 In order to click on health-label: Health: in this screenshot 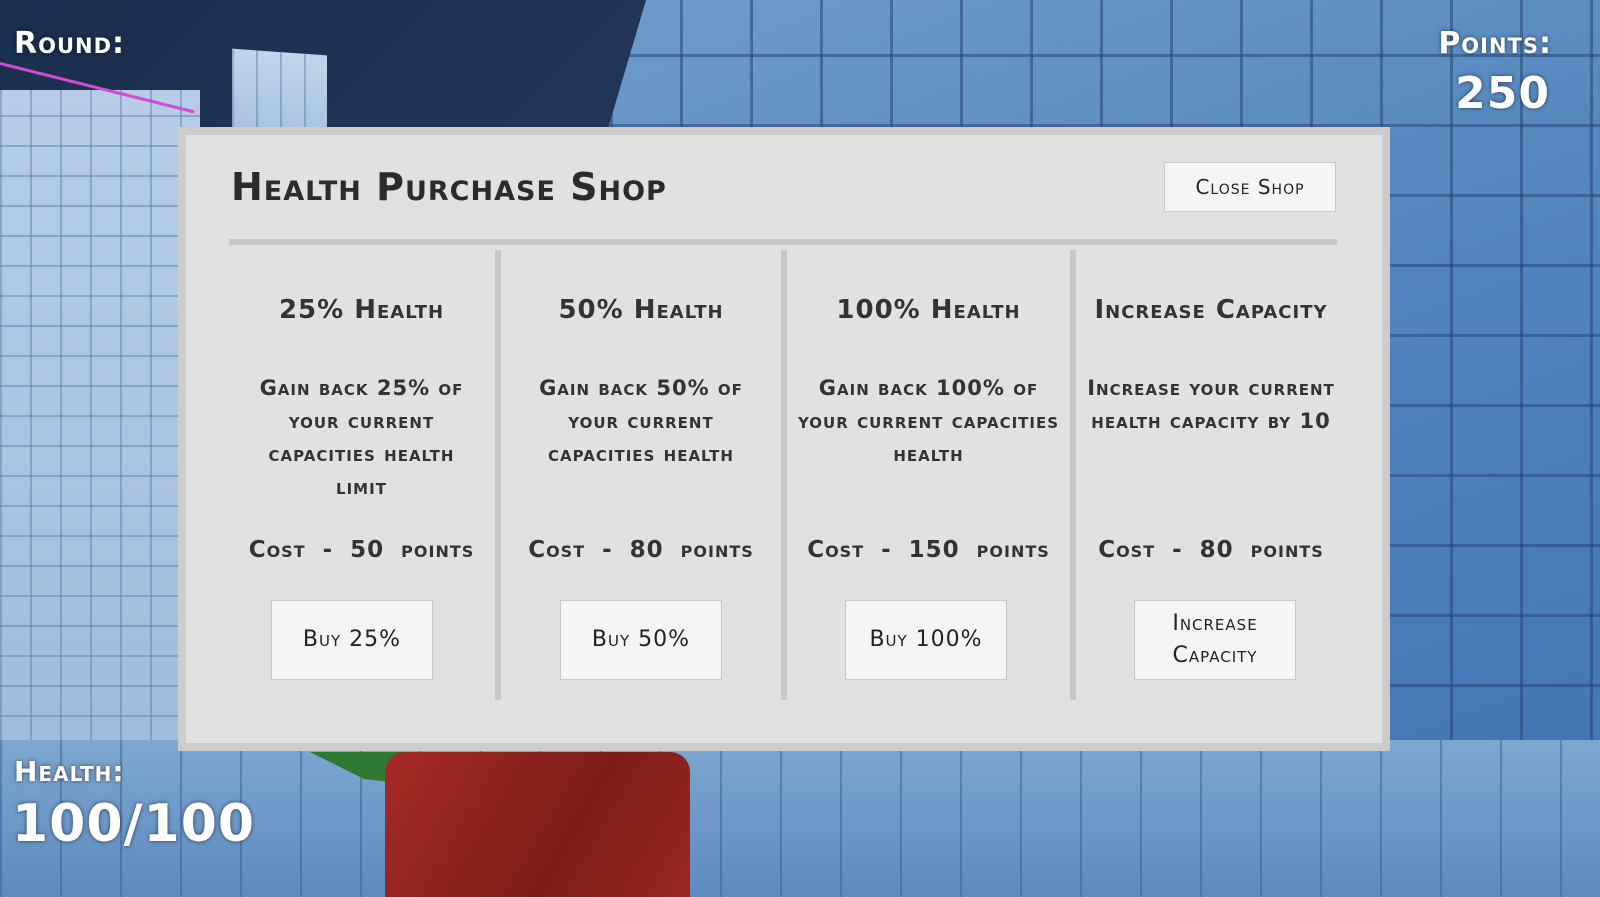, I will do `click(69, 771)`.